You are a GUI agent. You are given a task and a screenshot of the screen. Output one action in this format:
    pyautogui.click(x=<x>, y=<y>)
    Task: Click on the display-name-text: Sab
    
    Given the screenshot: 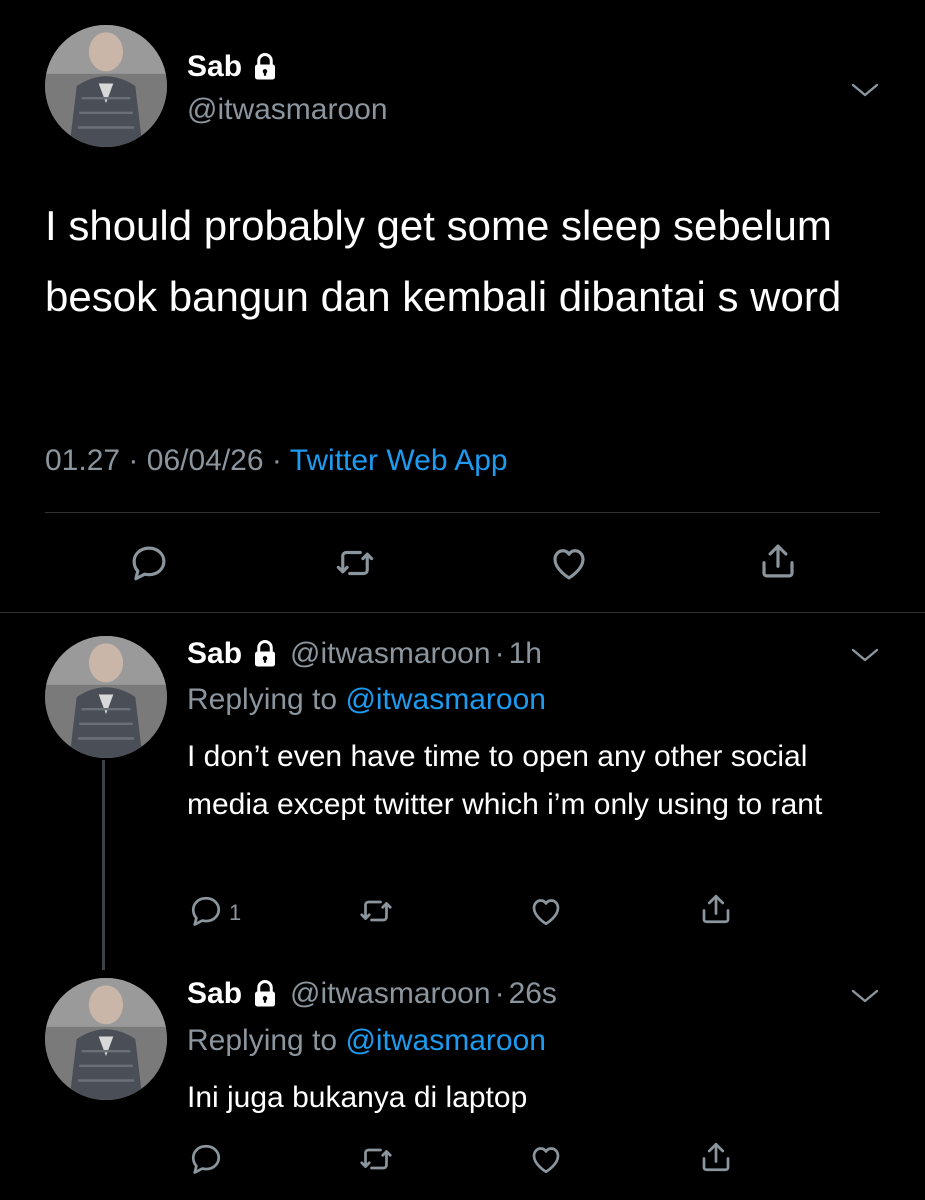 What is the action you would take?
    pyautogui.click(x=215, y=66)
    